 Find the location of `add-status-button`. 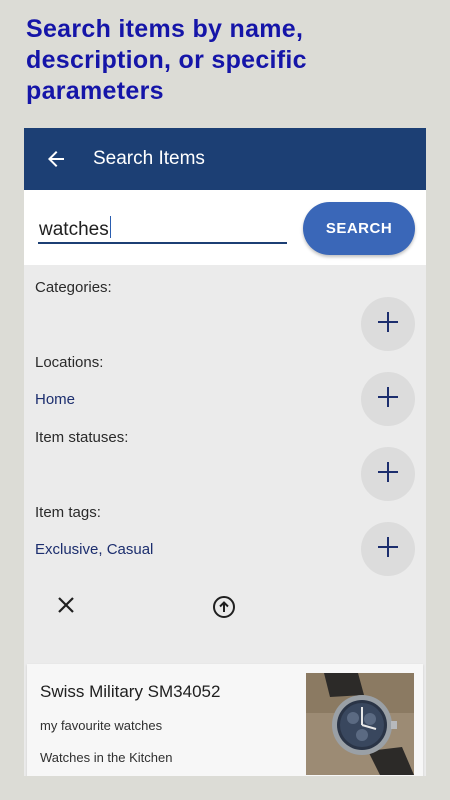

add-status-button is located at coordinates (388, 474).